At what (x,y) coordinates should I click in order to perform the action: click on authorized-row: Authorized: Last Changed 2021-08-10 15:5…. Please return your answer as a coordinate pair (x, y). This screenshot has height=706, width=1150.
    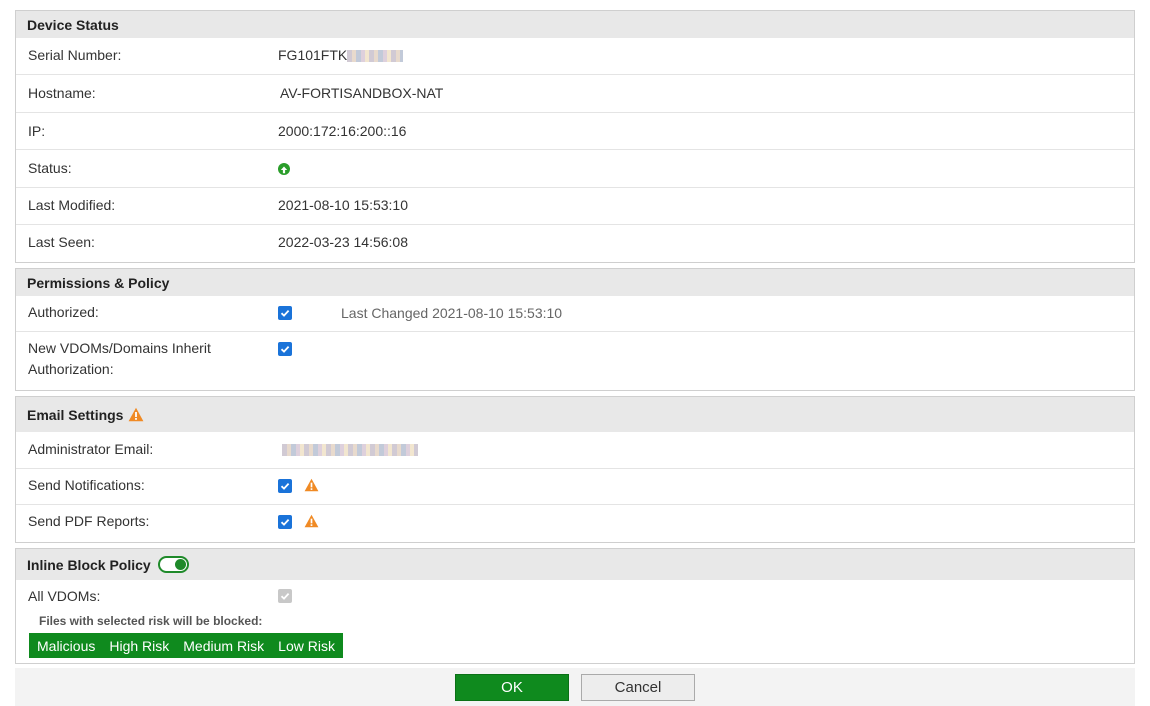
    Looking at the image, I should click on (575, 314).